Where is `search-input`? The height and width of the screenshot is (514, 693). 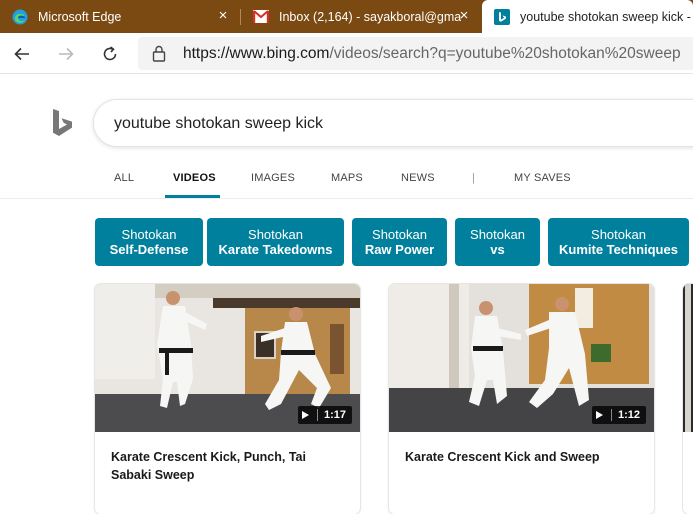
search-input is located at coordinates (394, 124).